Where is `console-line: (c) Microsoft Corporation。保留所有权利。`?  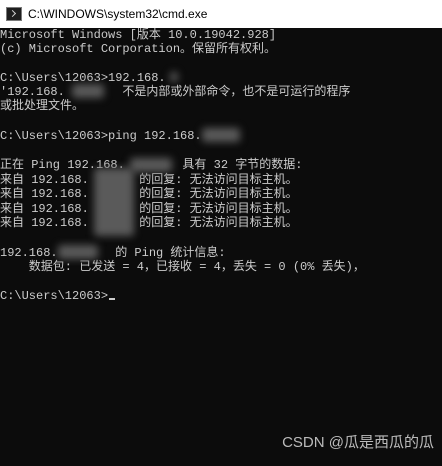
console-line: (c) Microsoft Corporation。保留所有权利。 is located at coordinates (138, 49).